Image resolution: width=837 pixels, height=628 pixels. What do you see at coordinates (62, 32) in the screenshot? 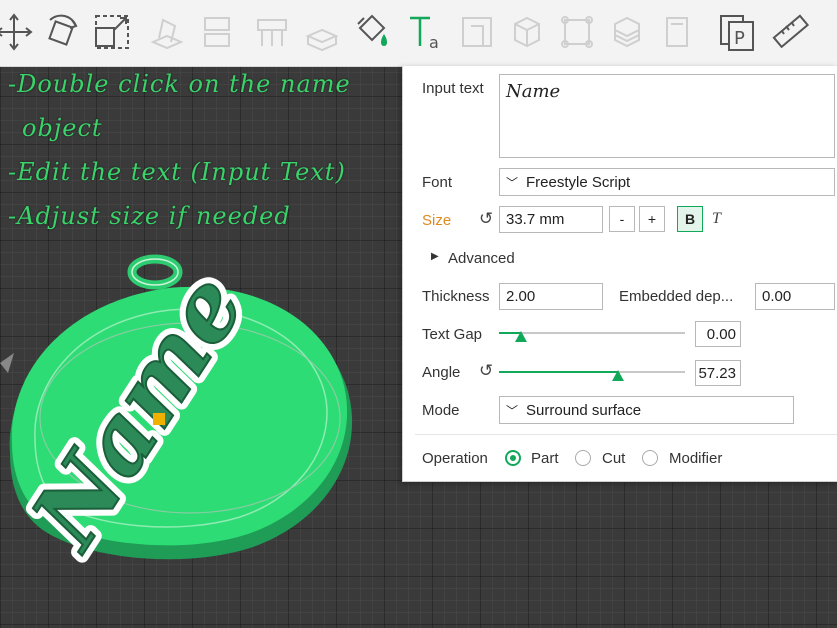
I see `rotate-icon` at bounding box center [62, 32].